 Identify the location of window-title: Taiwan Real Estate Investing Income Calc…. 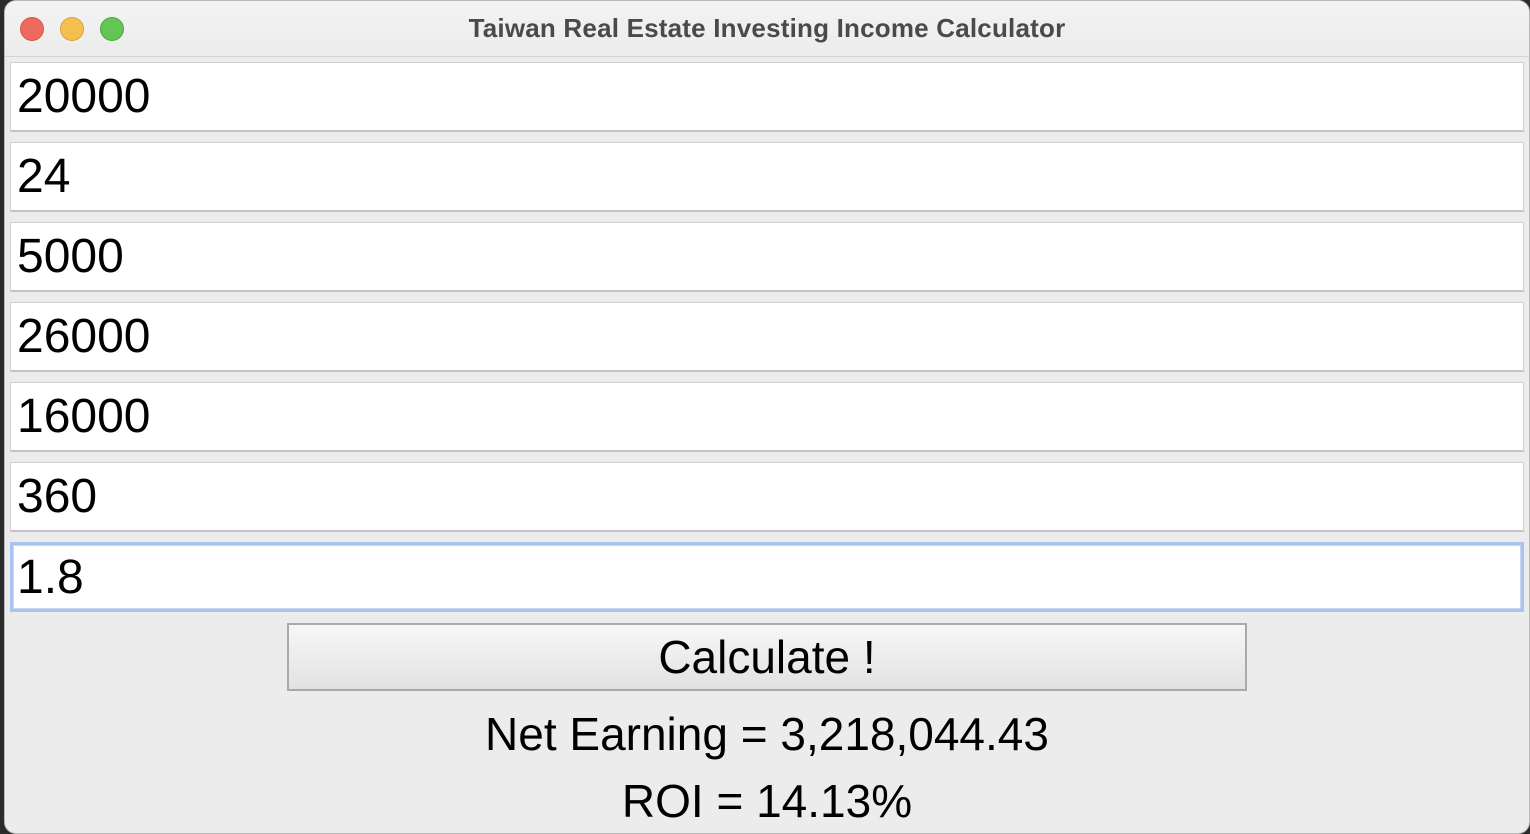
(767, 28).